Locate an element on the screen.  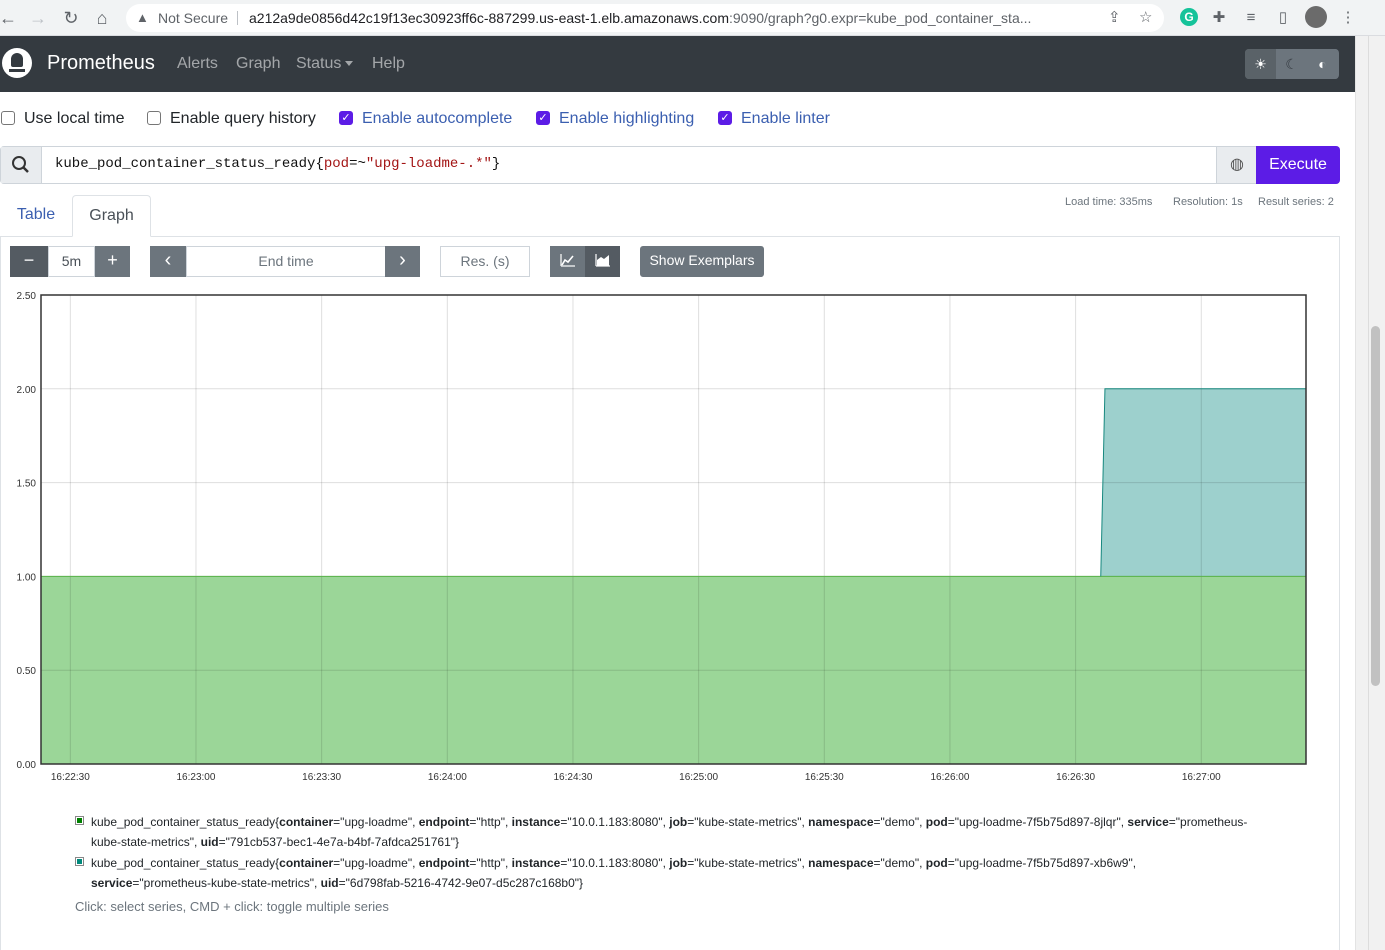
enable-query-history-checkbox is located at coordinates (154, 118).